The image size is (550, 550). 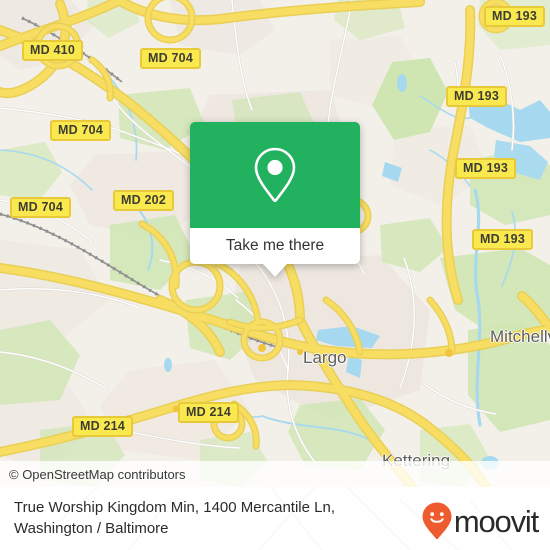 I want to click on attribution-text: © OpenStreetMap contributors, so click(x=97, y=474).